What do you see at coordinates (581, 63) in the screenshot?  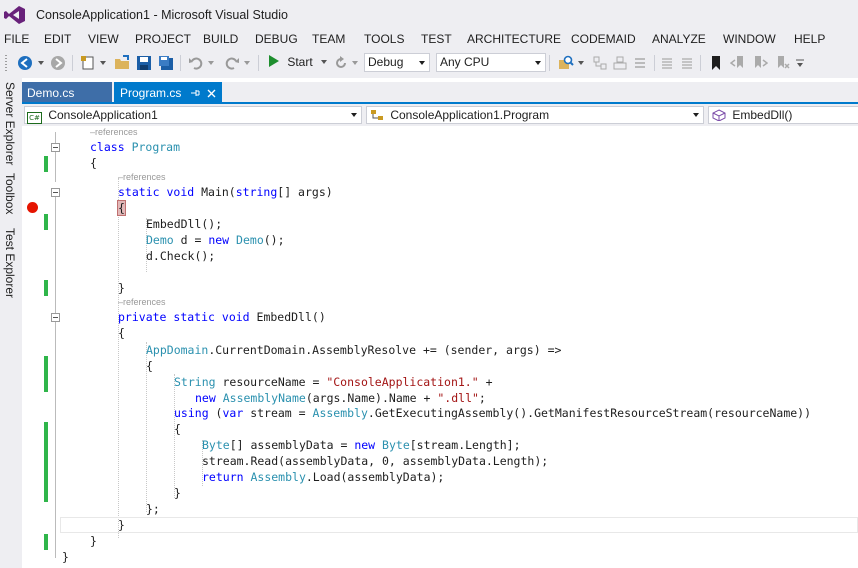 I see `find-dropdown-icon` at bounding box center [581, 63].